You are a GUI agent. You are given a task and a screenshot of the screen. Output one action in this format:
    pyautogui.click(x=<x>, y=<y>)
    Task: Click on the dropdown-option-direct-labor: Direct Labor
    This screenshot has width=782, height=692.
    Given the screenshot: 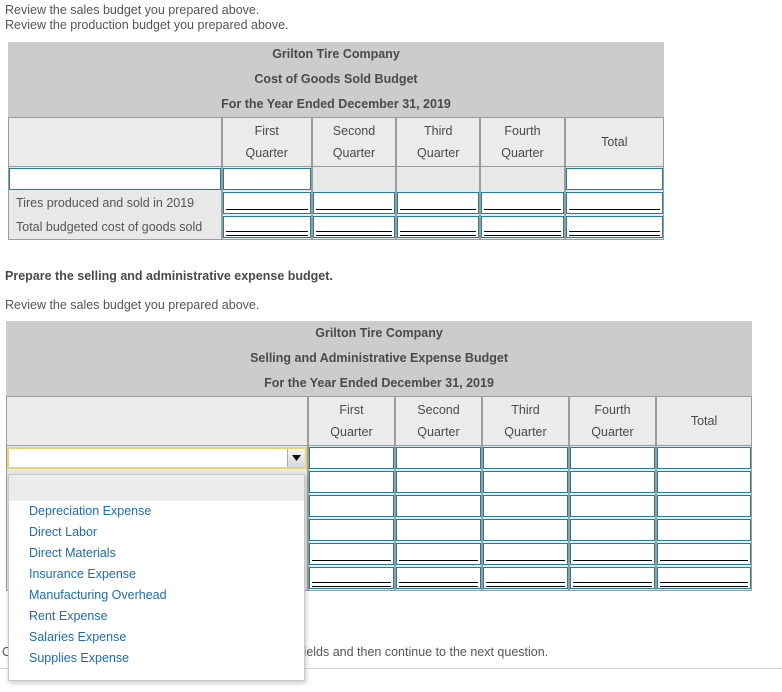 What is the action you would take?
    pyautogui.click(x=156, y=532)
    